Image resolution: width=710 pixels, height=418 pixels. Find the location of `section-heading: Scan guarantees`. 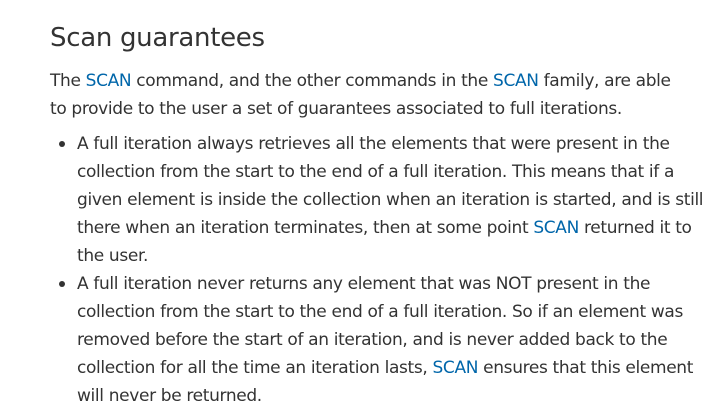

section-heading: Scan guarantees is located at coordinates (157, 38).